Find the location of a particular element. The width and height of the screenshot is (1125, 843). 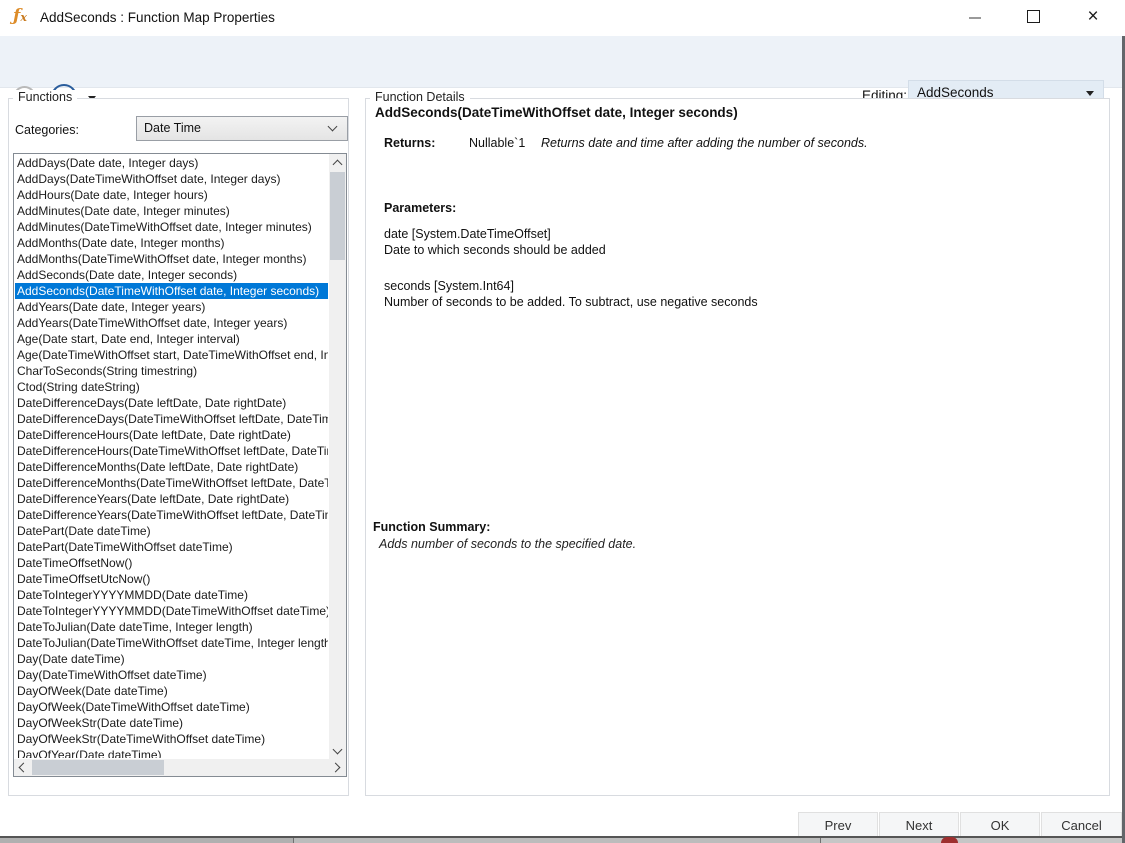

ok-button: OK is located at coordinates (1000, 825).